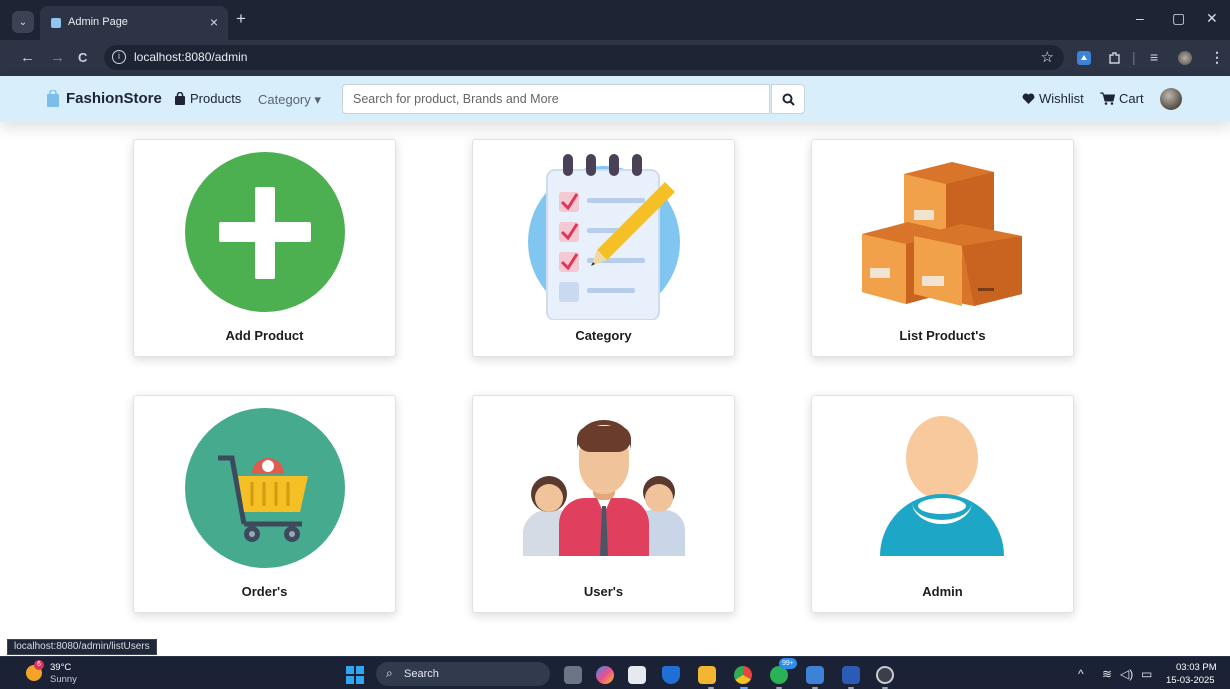 The height and width of the screenshot is (689, 1230). What do you see at coordinates (942, 591) in the screenshot?
I see `card-label: Admin` at bounding box center [942, 591].